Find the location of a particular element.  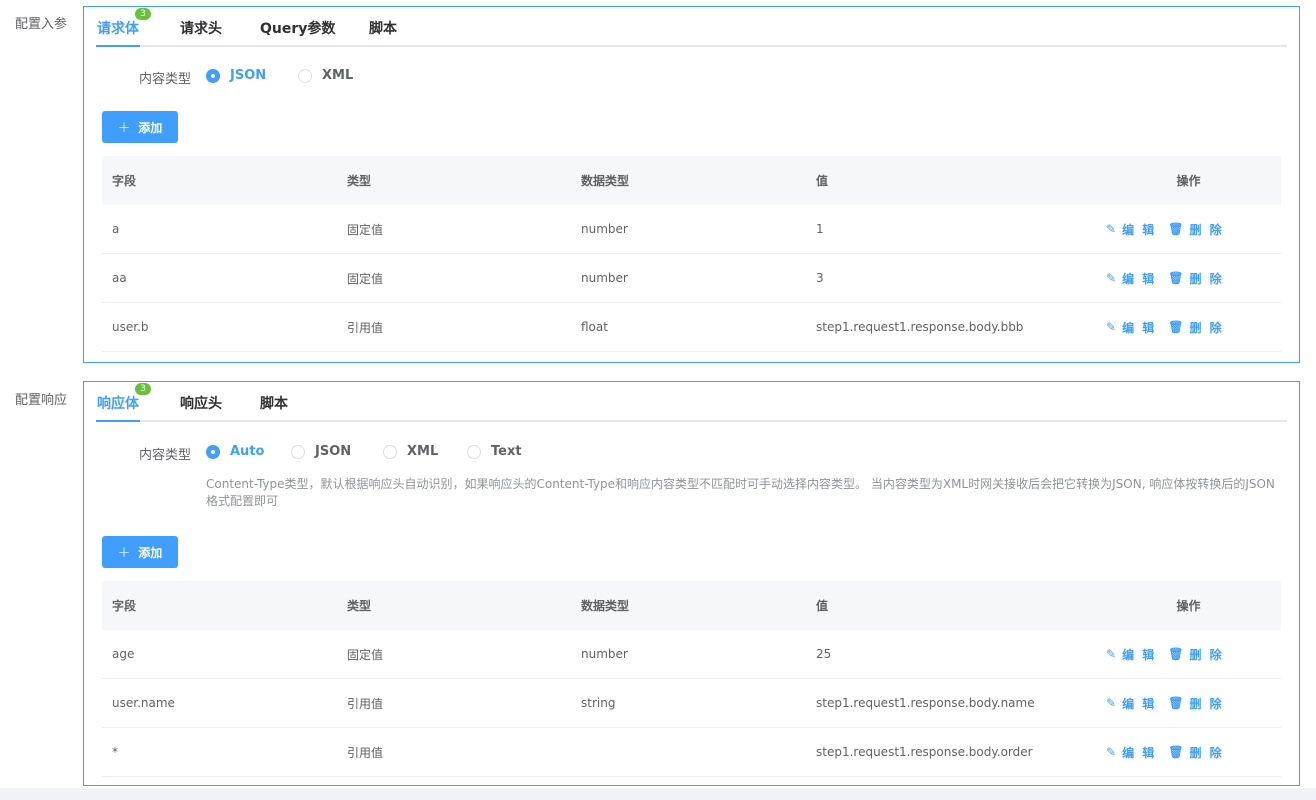

request-section-label: 配置入参 is located at coordinates (41, 24).